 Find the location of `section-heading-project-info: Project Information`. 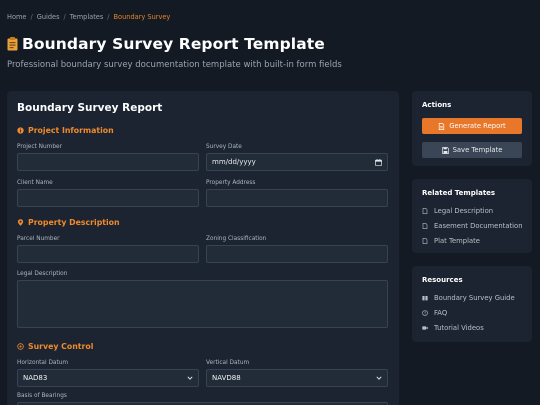

section-heading-project-info: Project Information is located at coordinates (65, 130).